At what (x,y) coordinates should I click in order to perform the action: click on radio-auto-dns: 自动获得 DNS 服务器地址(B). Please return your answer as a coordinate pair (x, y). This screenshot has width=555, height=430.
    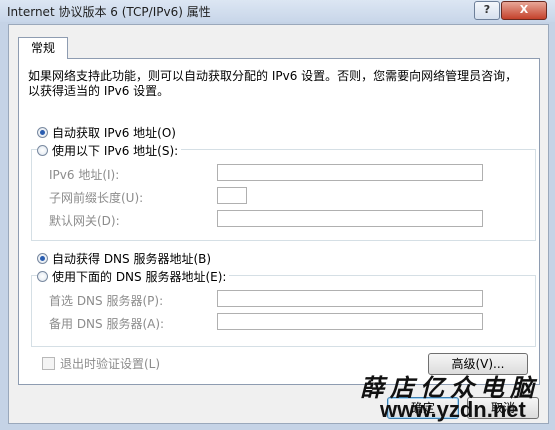
    Looking at the image, I should click on (126, 258).